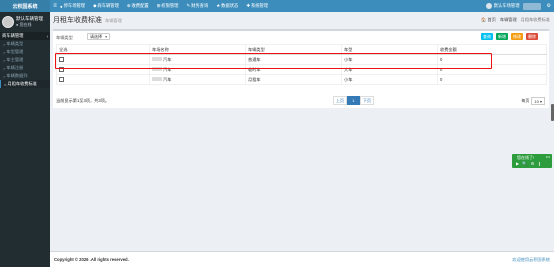  I want to click on top-user-name: 默认车场管理, so click(507, 6).